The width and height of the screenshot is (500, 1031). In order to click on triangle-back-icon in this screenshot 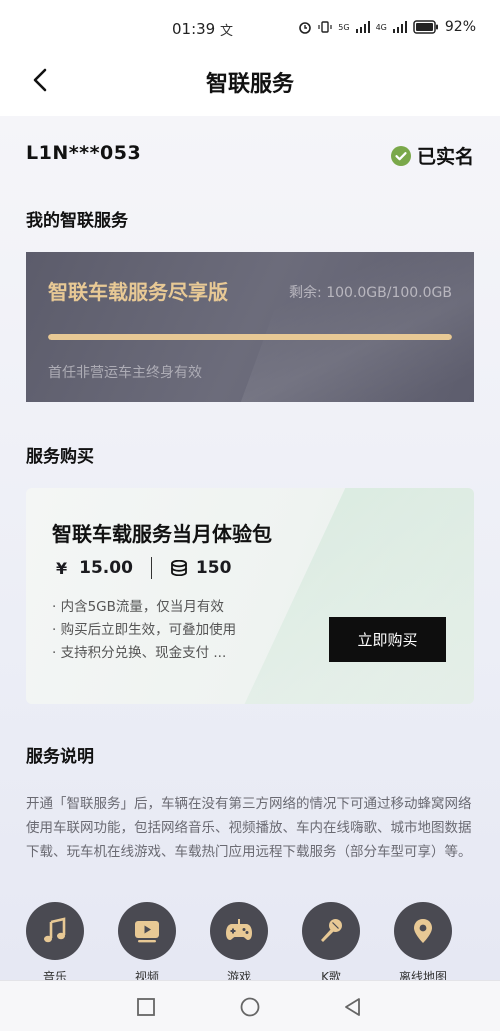, I will do `click(352, 1007)`.